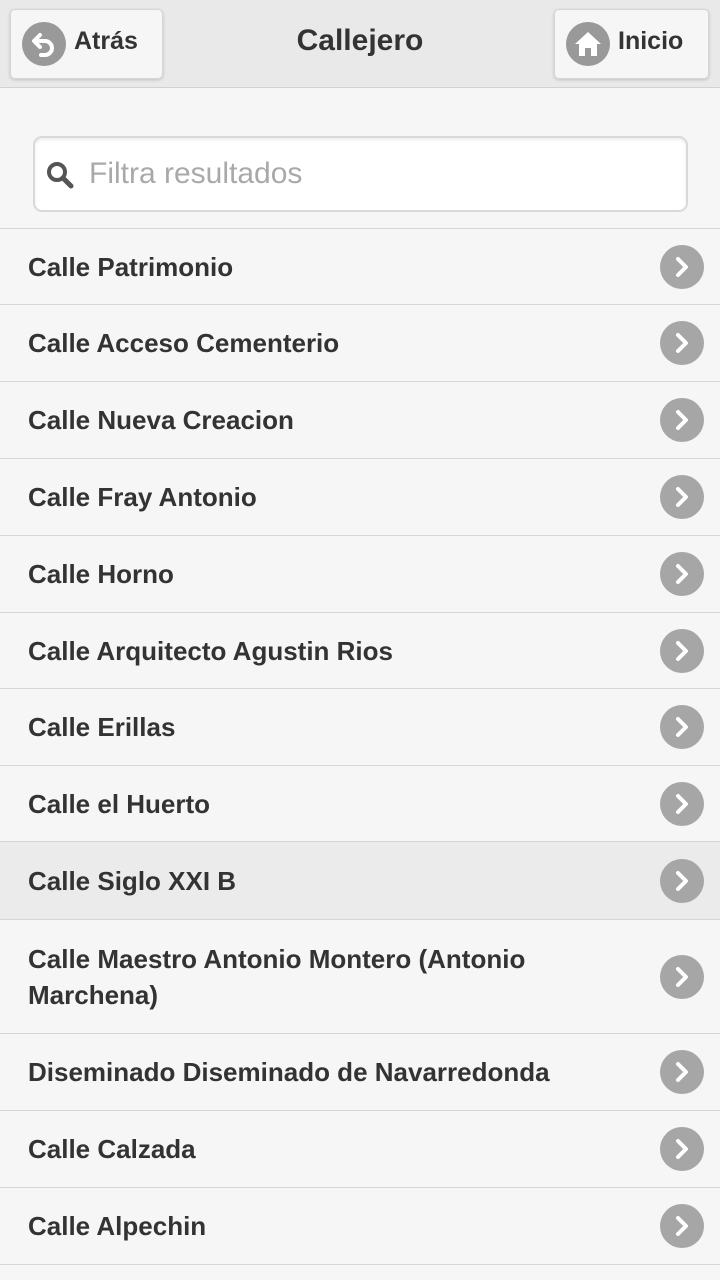 Image resolution: width=720 pixels, height=1280 pixels. What do you see at coordinates (132, 880) in the screenshot?
I see `list-item-label: Calle Siglo XXI B` at bounding box center [132, 880].